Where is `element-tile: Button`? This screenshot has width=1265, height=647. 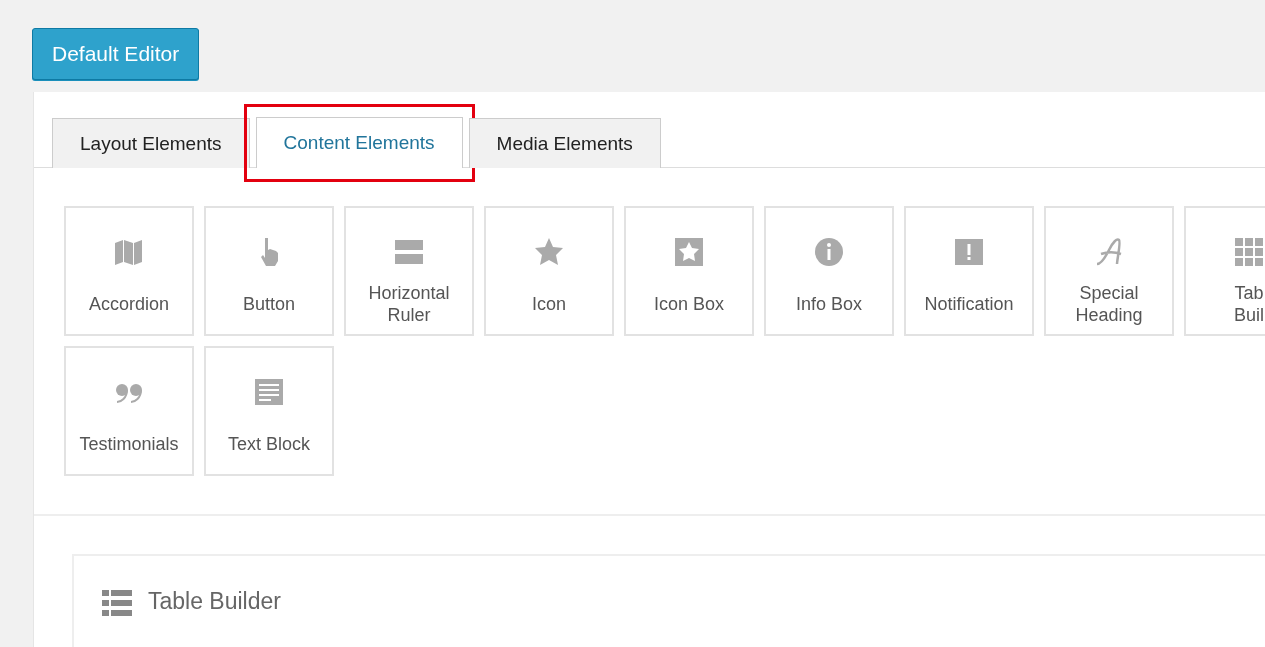 element-tile: Button is located at coordinates (269, 271).